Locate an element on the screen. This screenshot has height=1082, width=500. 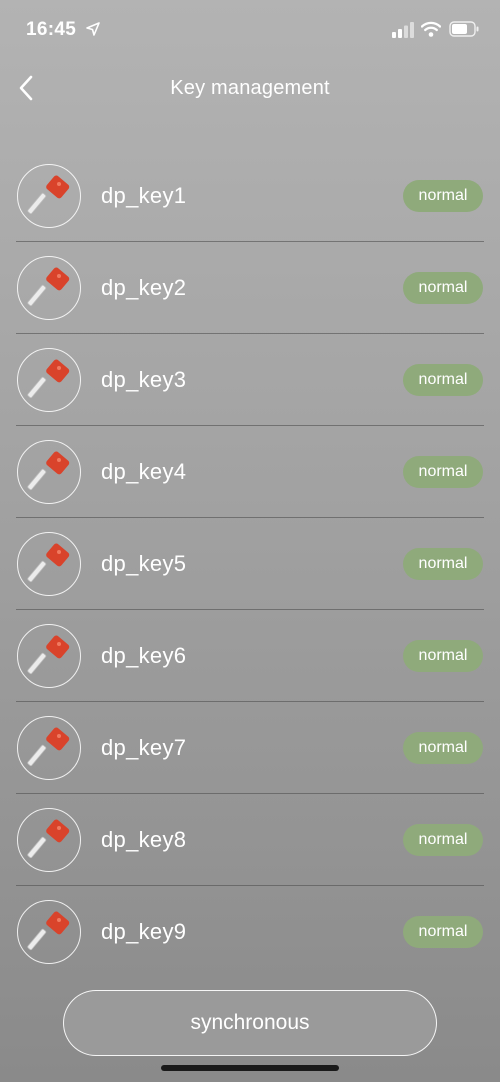
home-indicator is located at coordinates (250, 1068).